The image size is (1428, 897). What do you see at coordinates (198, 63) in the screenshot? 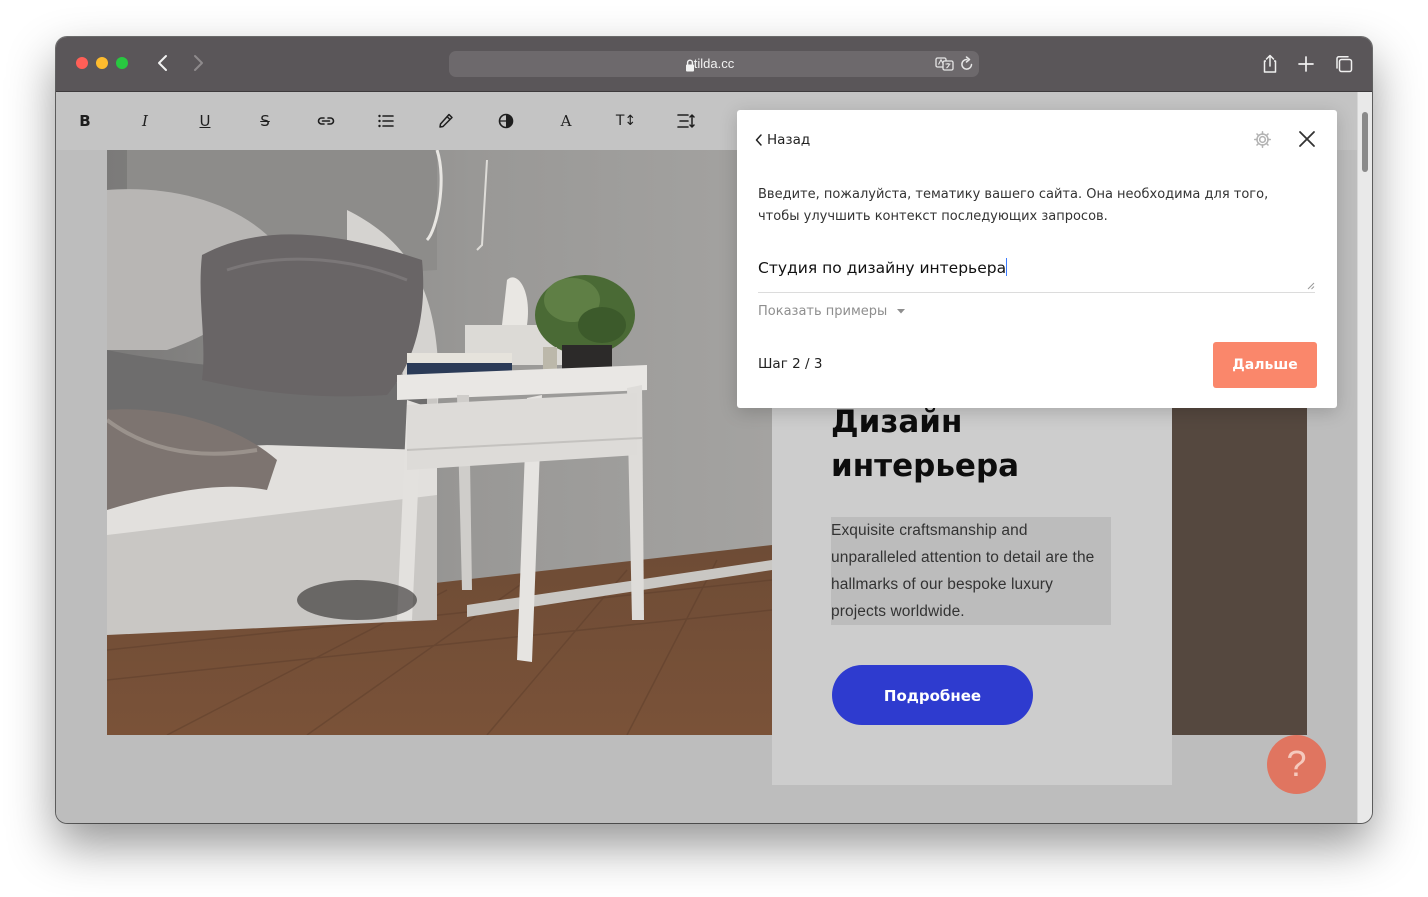
I see `forward-nav-icon` at bounding box center [198, 63].